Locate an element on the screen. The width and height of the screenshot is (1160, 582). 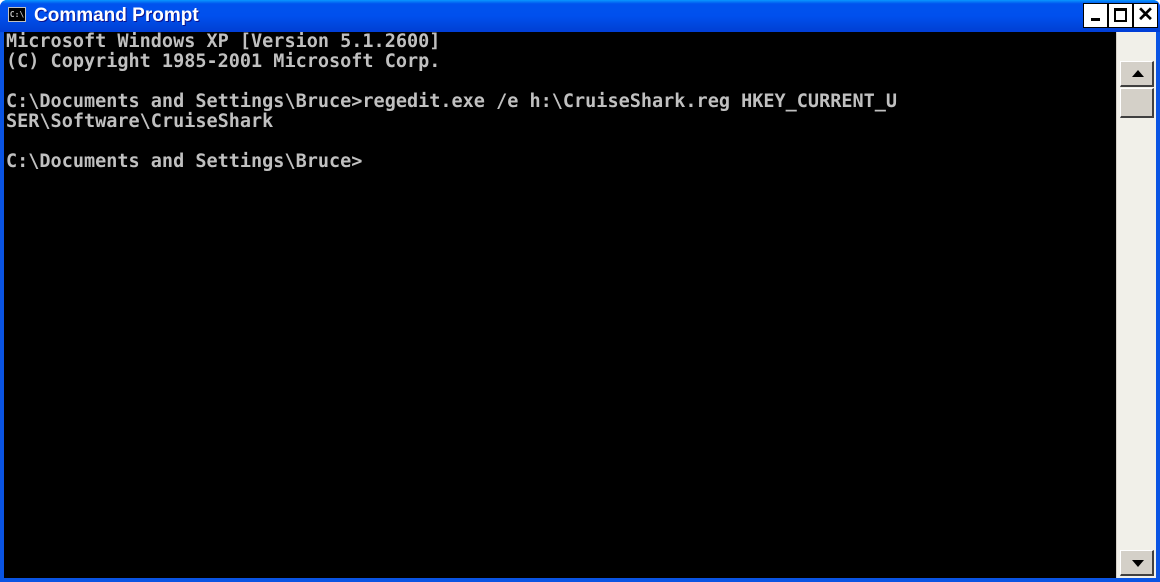
close-button: ✕ is located at coordinates (1145, 15).